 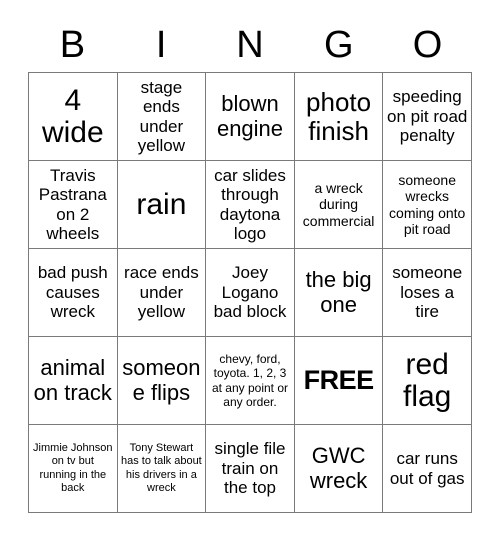 I want to click on bingo-cell-free: FREE, so click(x=339, y=381).